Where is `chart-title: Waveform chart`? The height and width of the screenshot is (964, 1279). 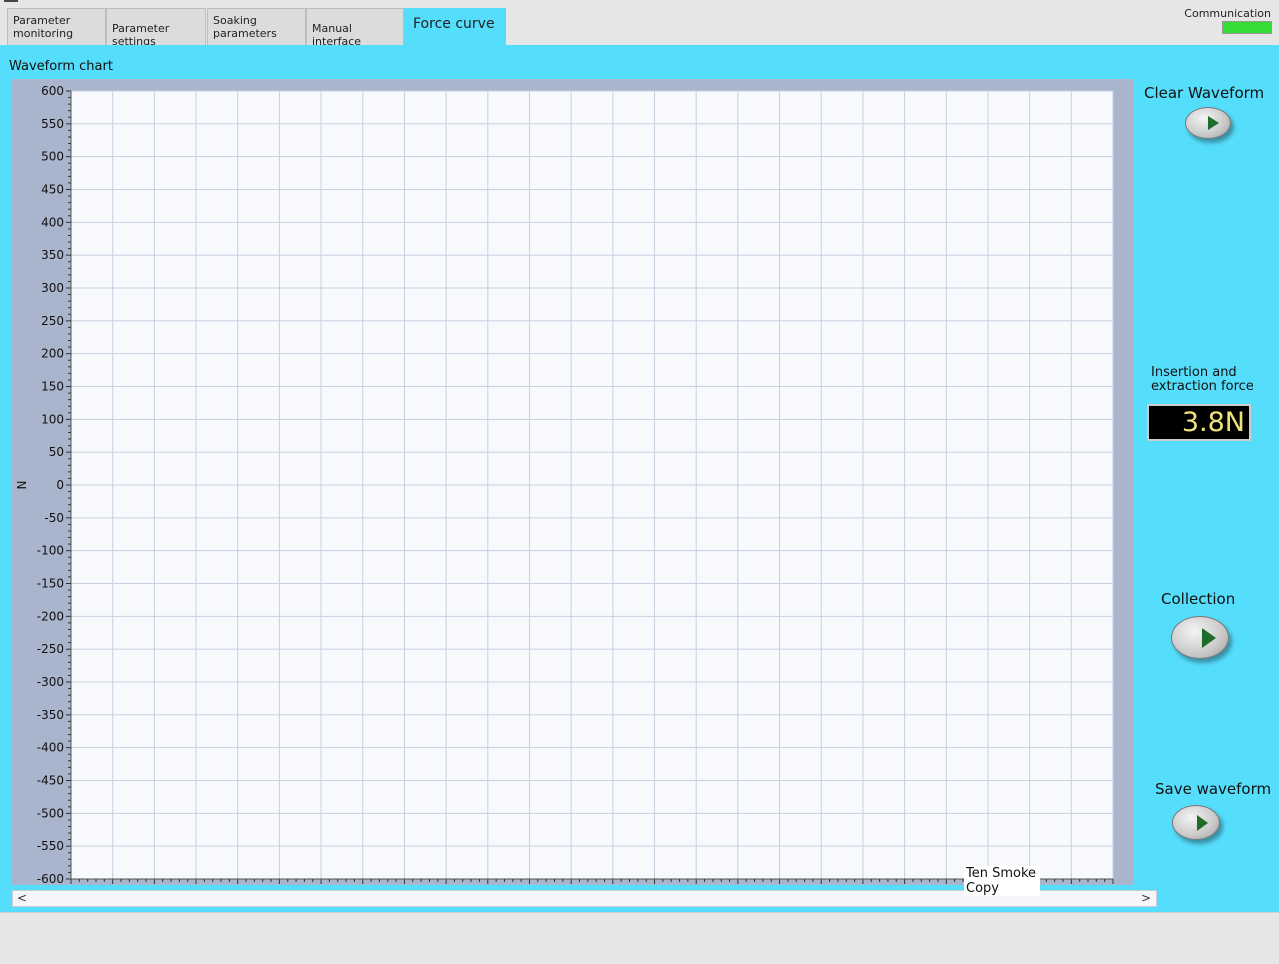 chart-title: Waveform chart is located at coordinates (61, 66).